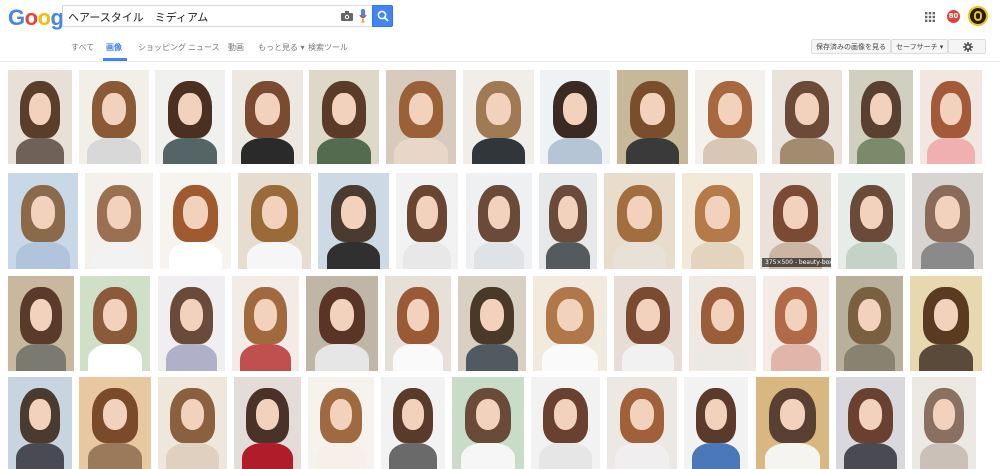  I want to click on tab-news: ニュース, so click(204, 47).